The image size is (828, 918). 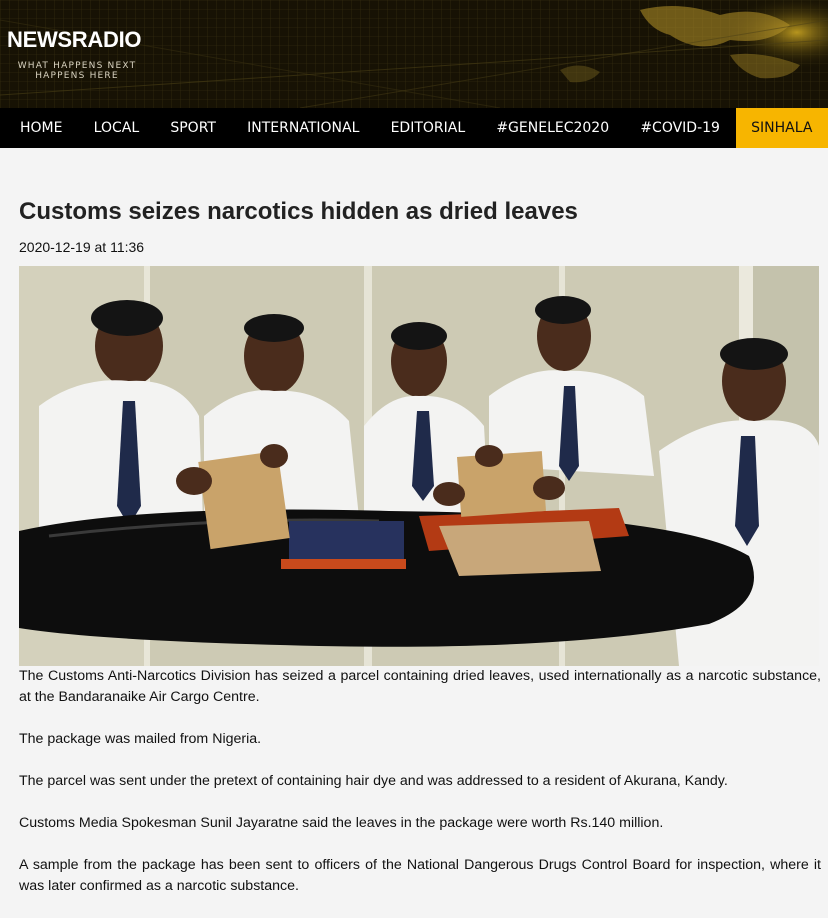 What do you see at coordinates (680, 128) in the screenshot?
I see `nav-item-covid-19: #COVID-19` at bounding box center [680, 128].